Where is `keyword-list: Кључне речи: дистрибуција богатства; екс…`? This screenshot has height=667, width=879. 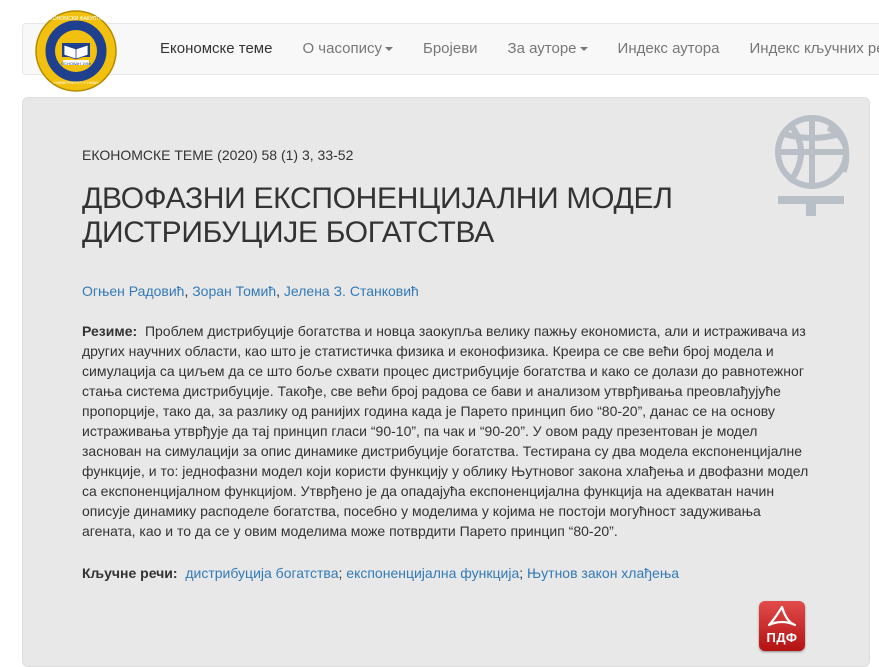
keyword-list: Кључне речи: дистрибуција богатства; екс… is located at coordinates (380, 573).